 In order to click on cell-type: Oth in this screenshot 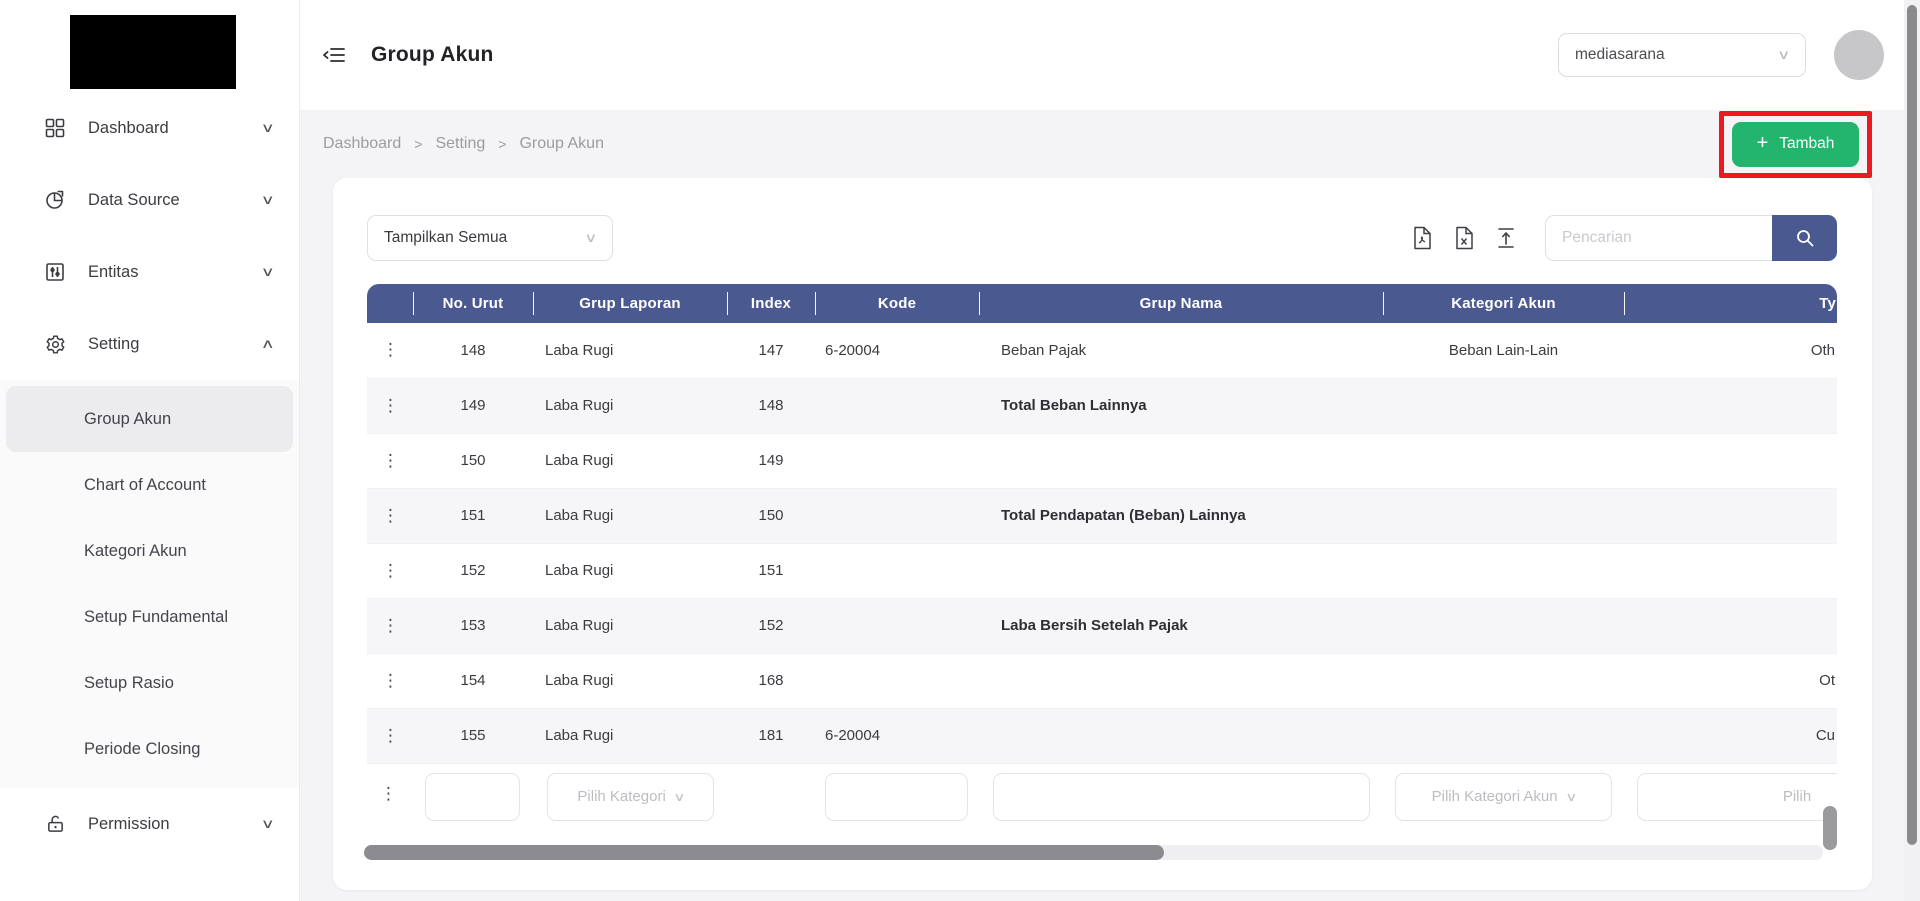, I will do `click(1730, 351)`.